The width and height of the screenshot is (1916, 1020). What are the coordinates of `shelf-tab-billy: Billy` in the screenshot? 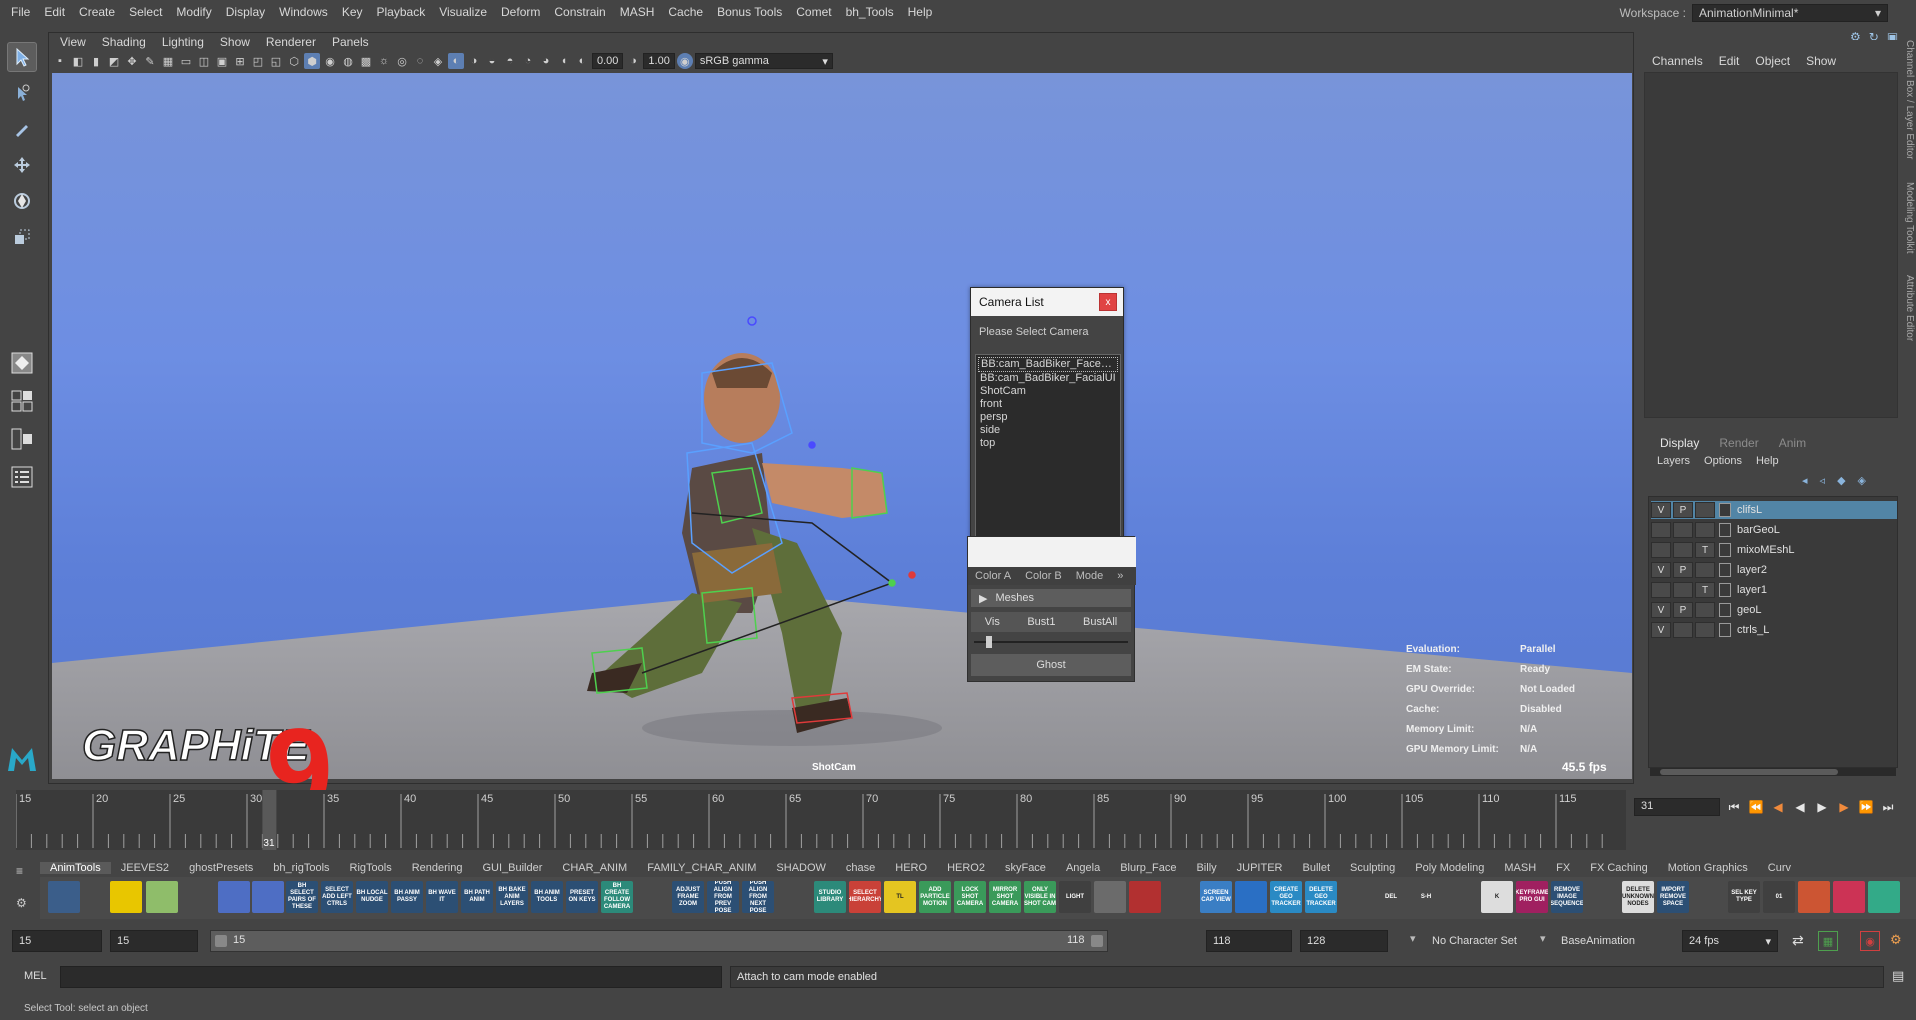 It's located at (1206, 868).